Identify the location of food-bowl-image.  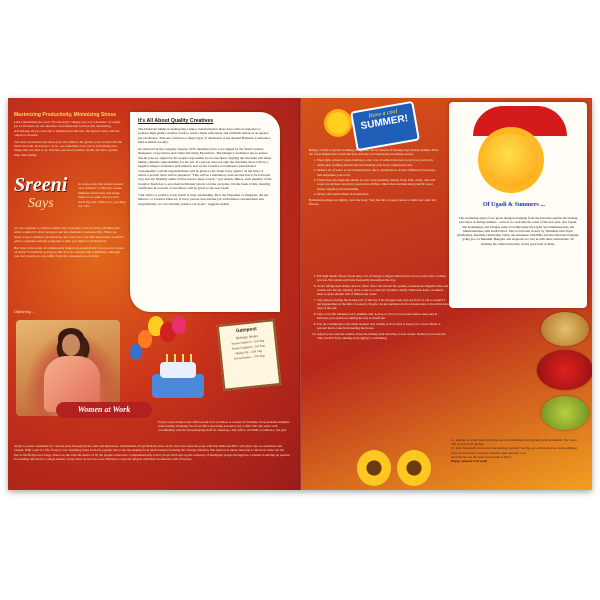
(565, 329).